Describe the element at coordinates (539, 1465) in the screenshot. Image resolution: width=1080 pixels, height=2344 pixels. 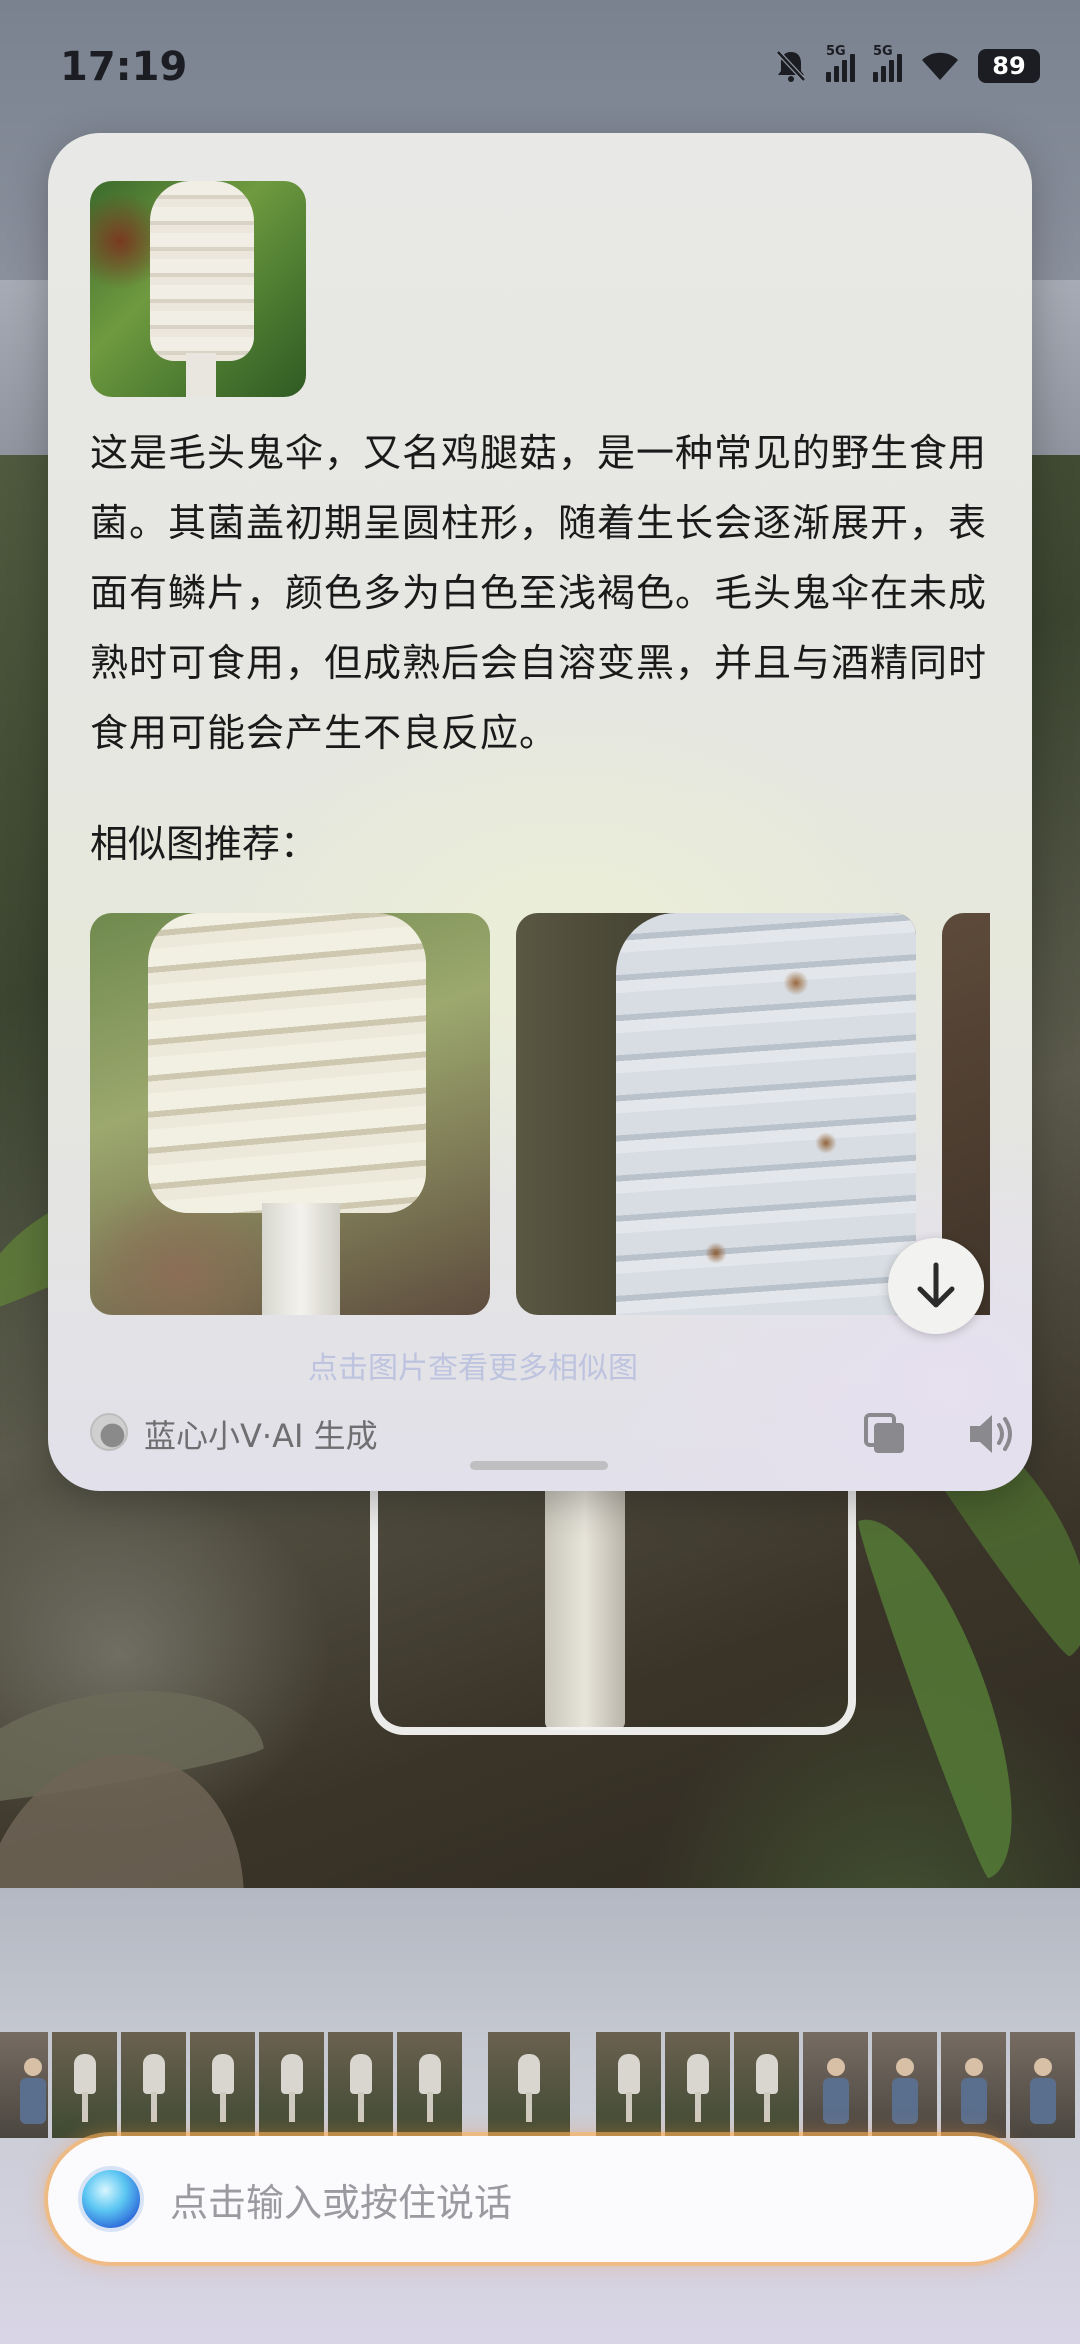
I see `drag-handle` at that location.